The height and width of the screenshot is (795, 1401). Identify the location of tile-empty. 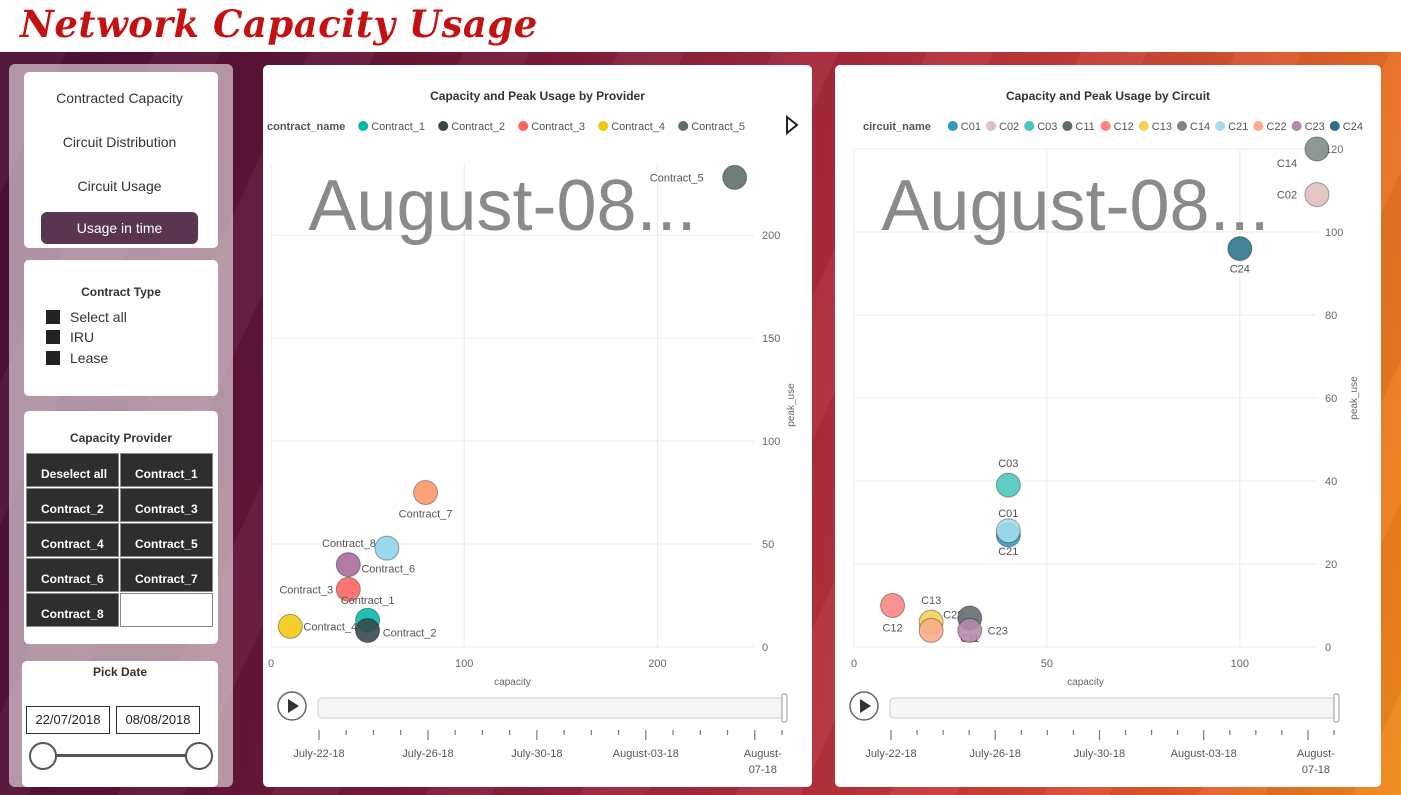
(166, 610).